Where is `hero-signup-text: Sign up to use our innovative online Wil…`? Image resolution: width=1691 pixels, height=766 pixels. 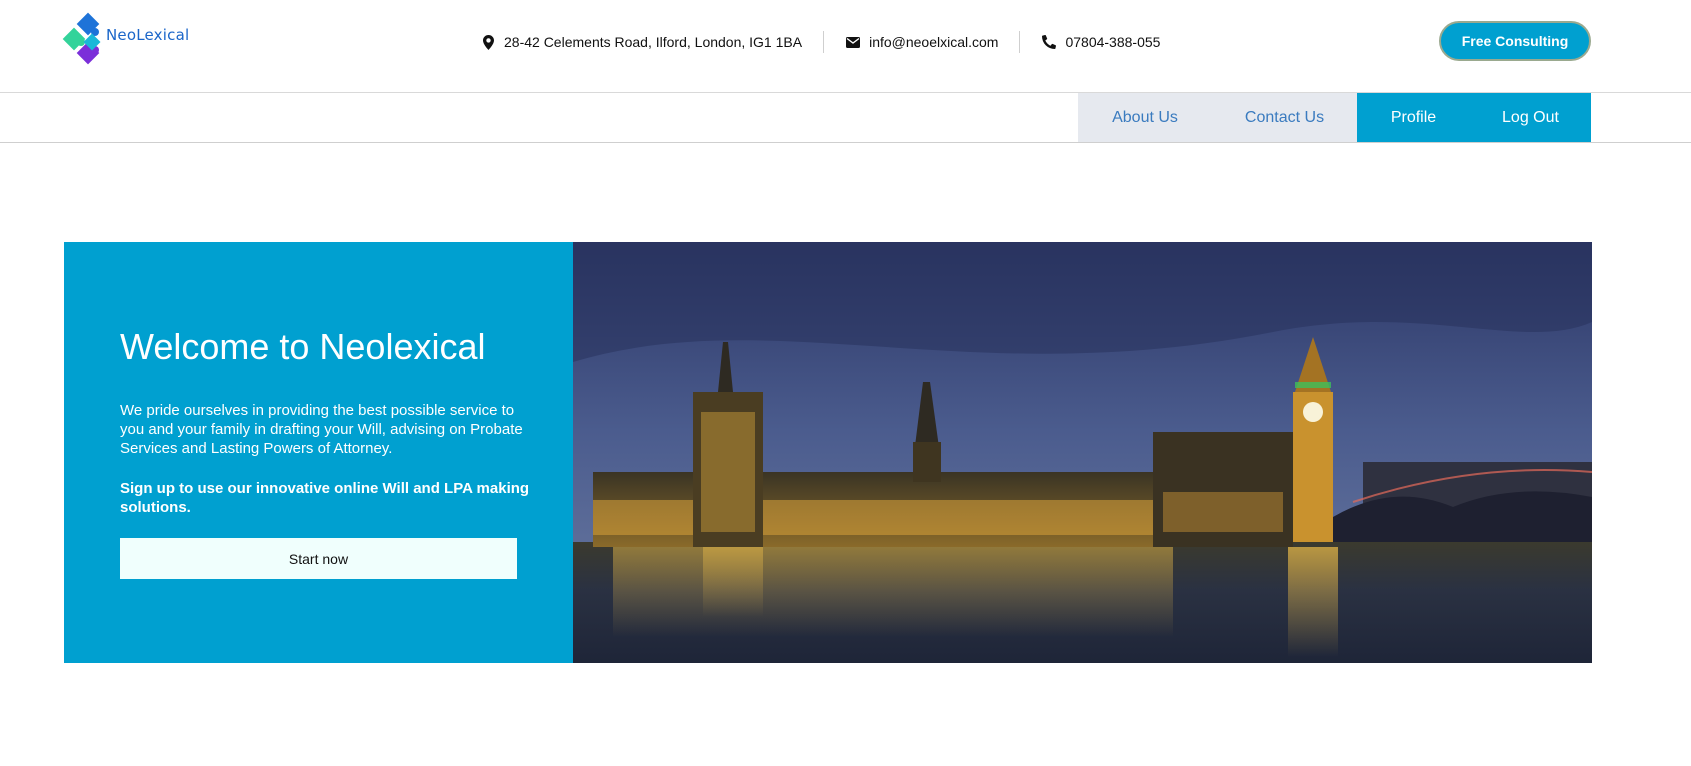 hero-signup-text: Sign up to use our innovative online Wil… is located at coordinates (325, 498).